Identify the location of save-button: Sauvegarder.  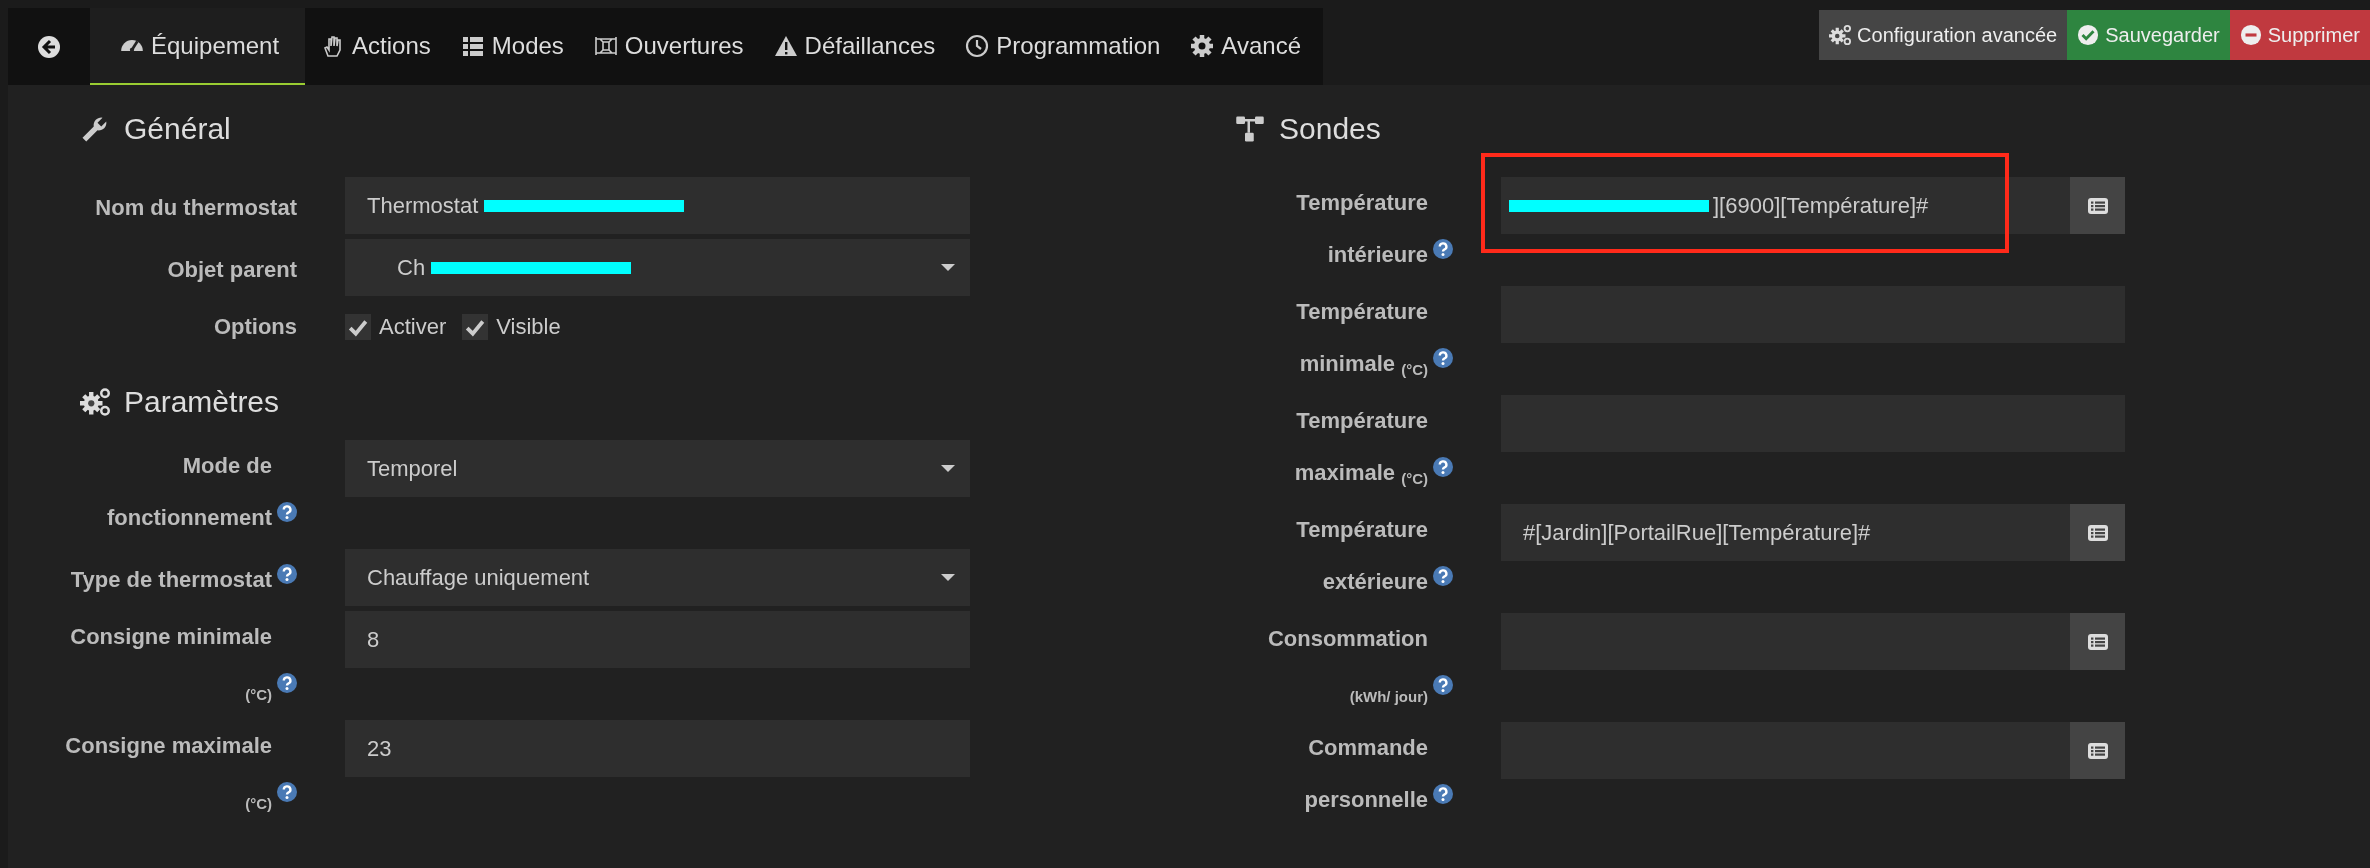
(2148, 35).